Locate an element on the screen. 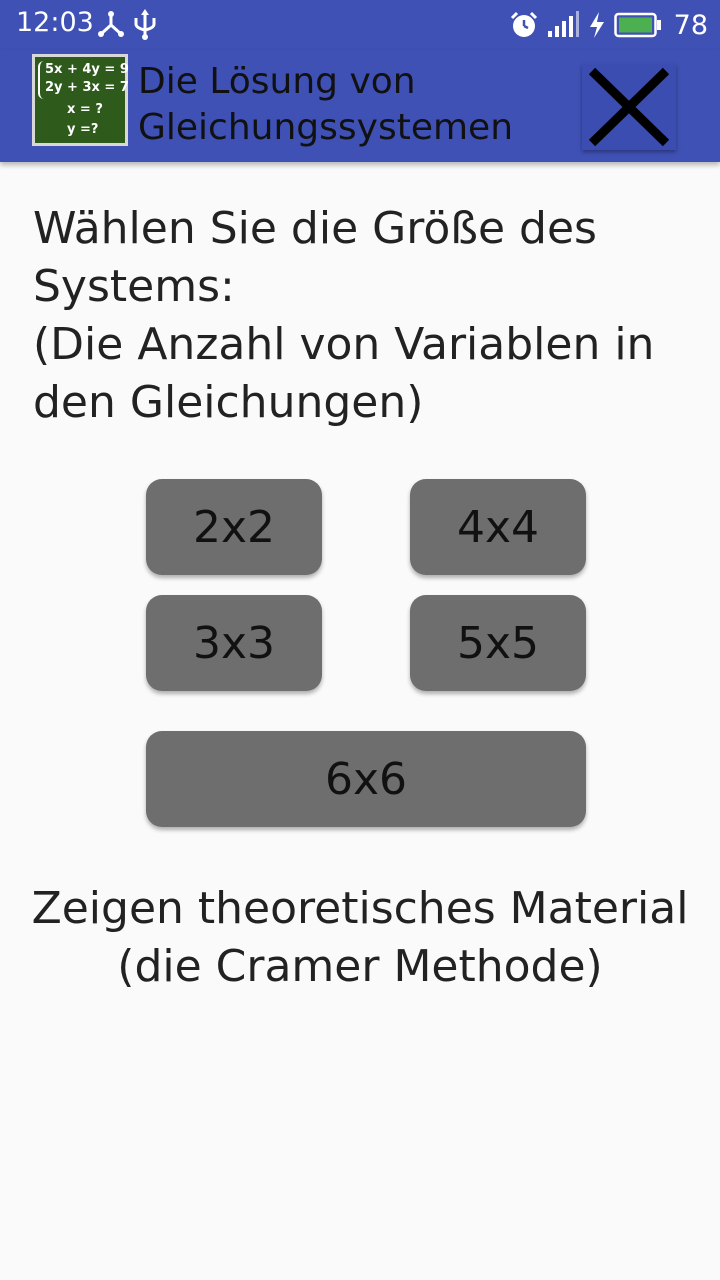  usb-icon is located at coordinates (145, 24).